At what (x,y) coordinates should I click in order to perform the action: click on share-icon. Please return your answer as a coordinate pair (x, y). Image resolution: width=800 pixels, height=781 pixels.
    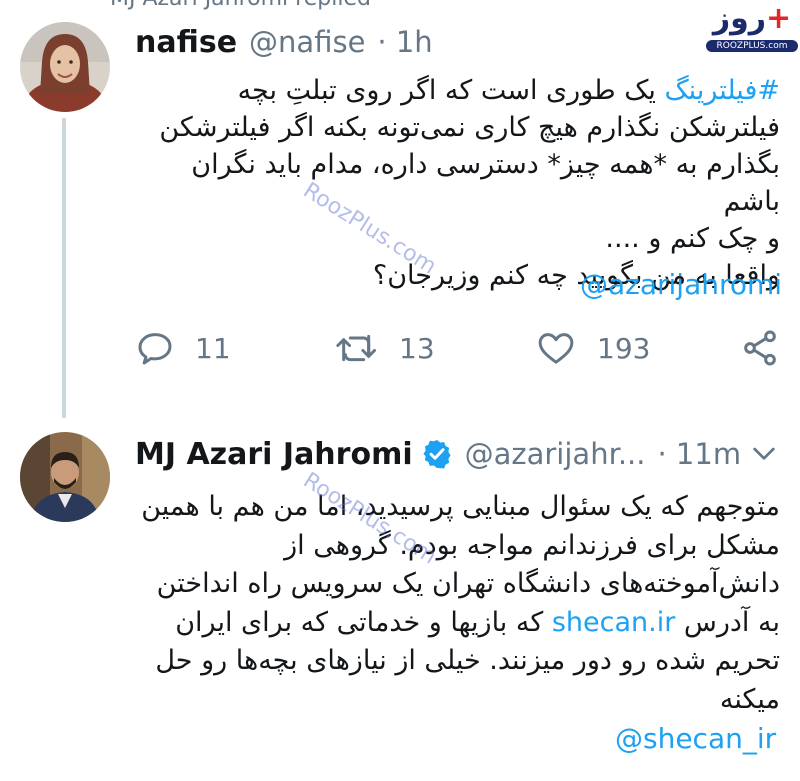
    Looking at the image, I should click on (760, 348).